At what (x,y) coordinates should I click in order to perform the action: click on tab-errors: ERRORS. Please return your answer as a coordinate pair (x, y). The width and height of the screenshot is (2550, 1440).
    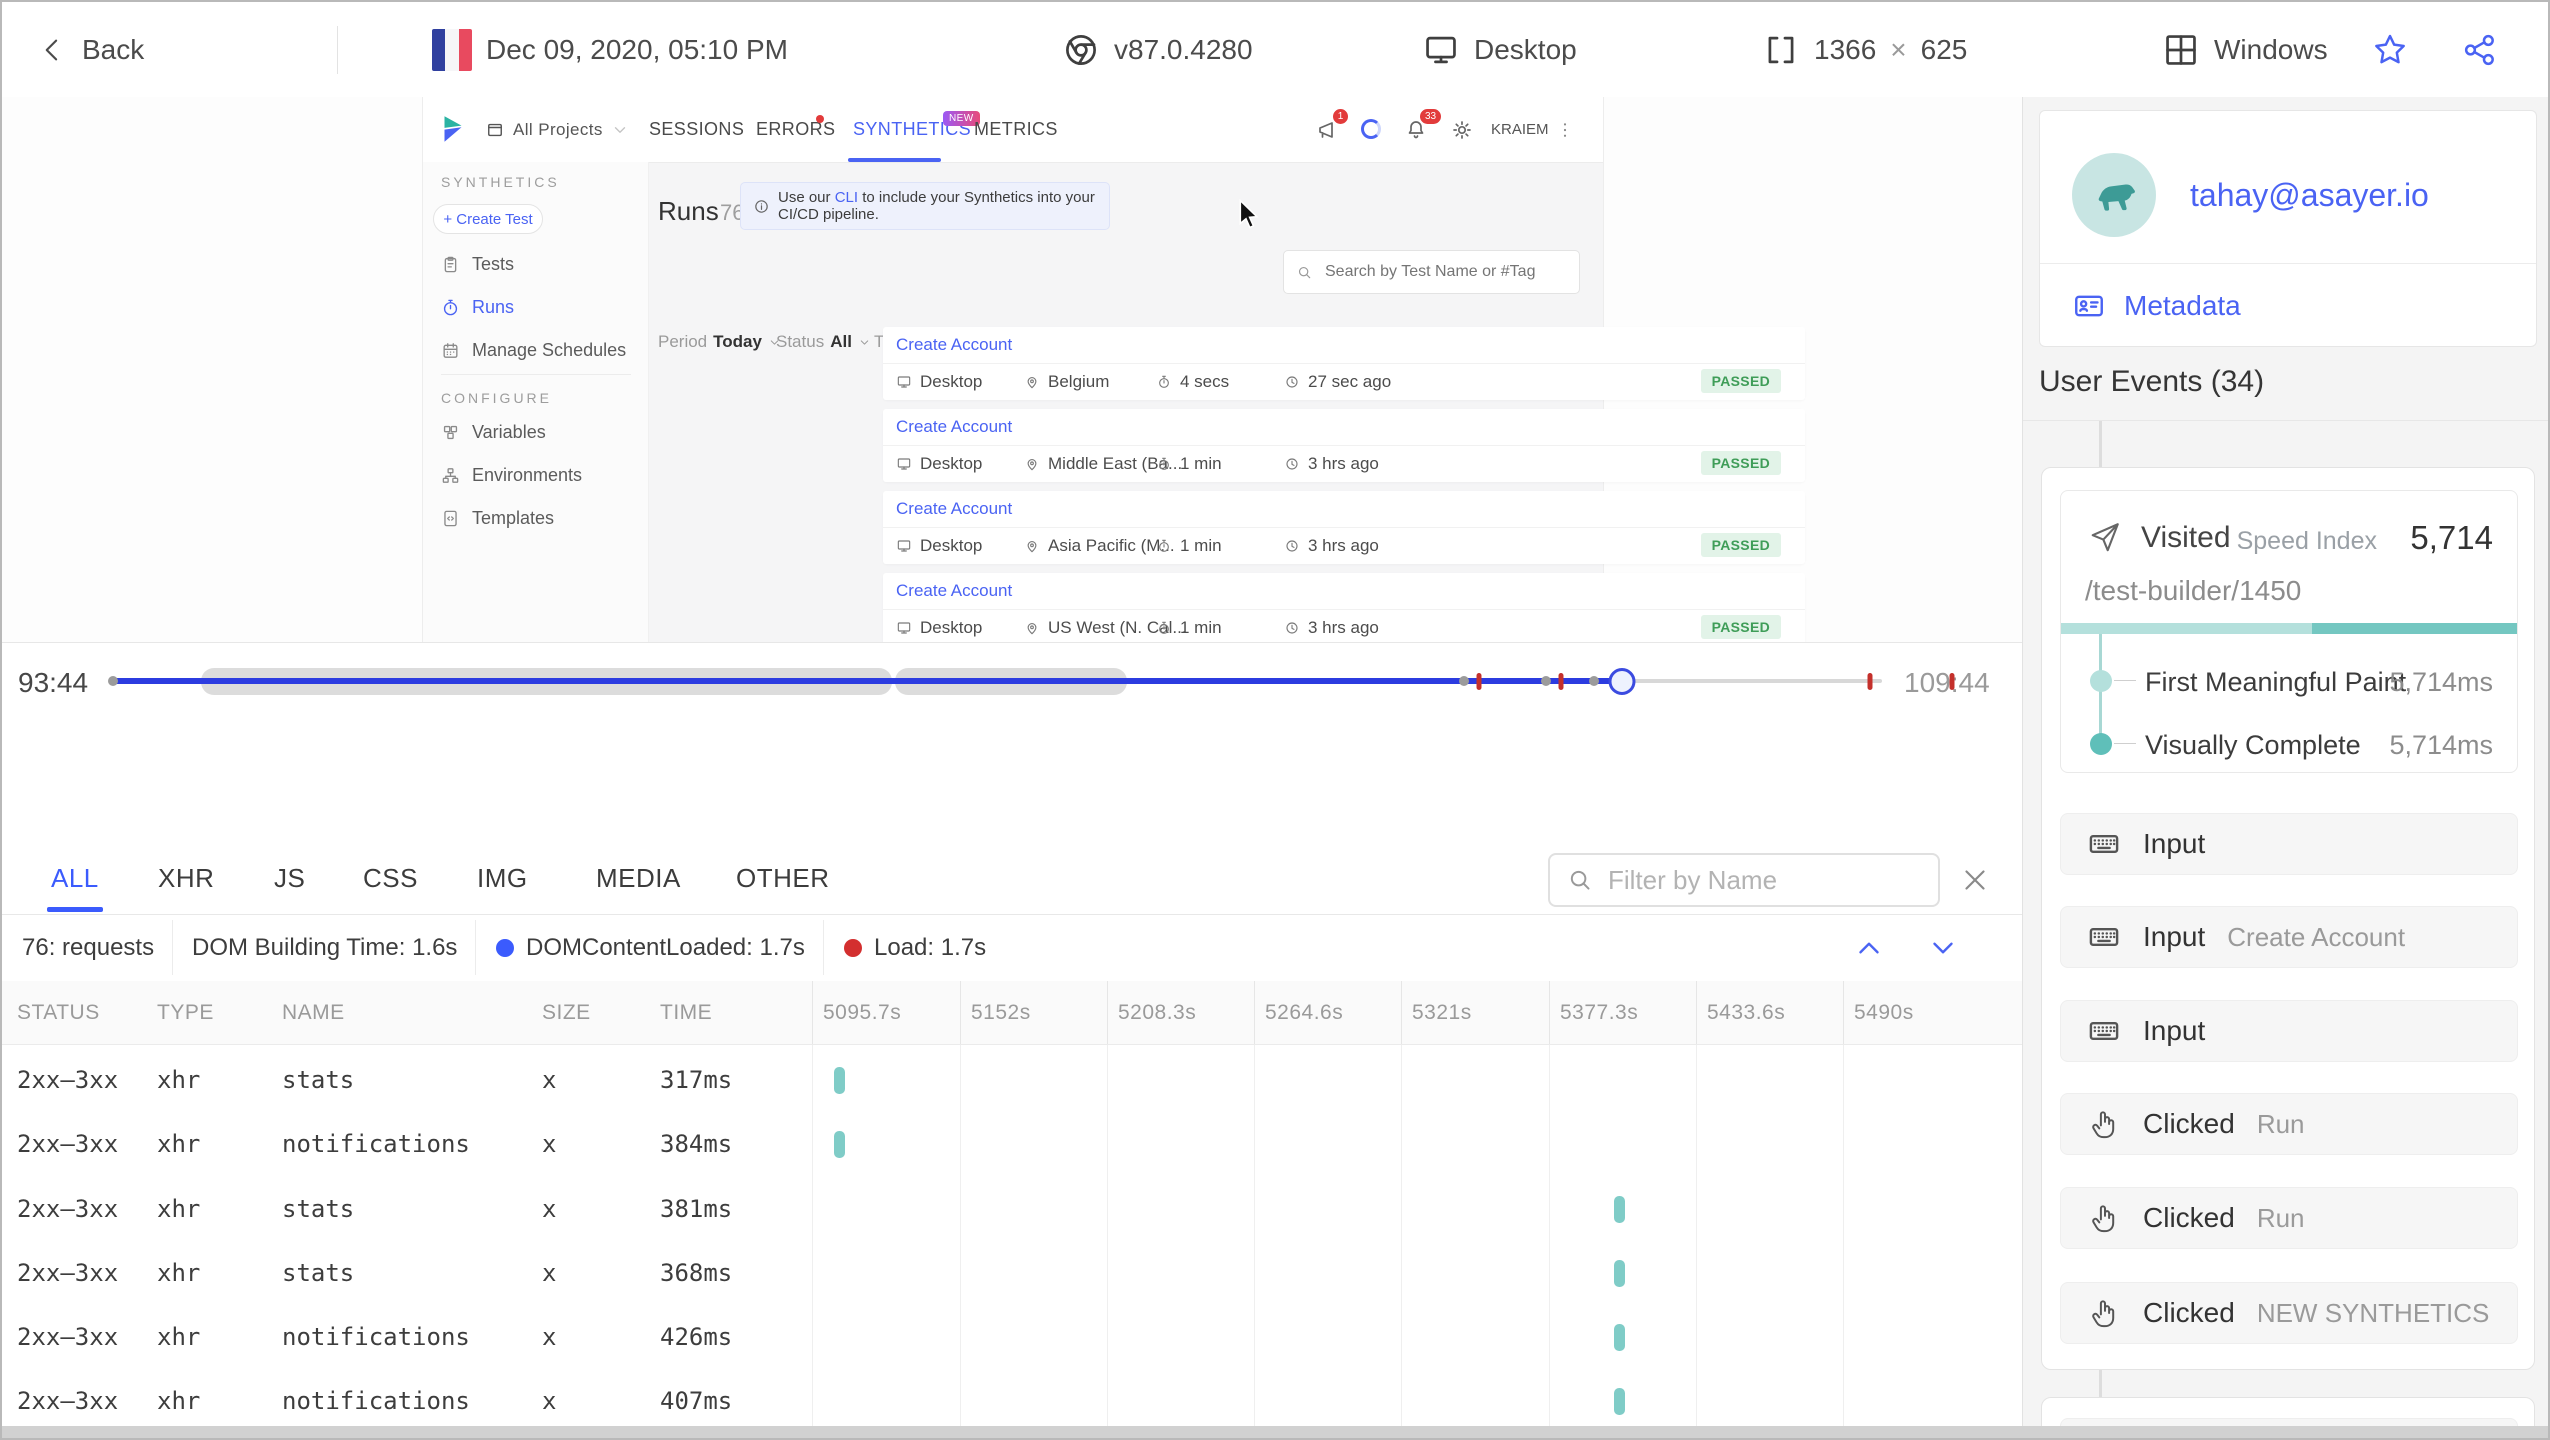
    Looking at the image, I should click on (795, 129).